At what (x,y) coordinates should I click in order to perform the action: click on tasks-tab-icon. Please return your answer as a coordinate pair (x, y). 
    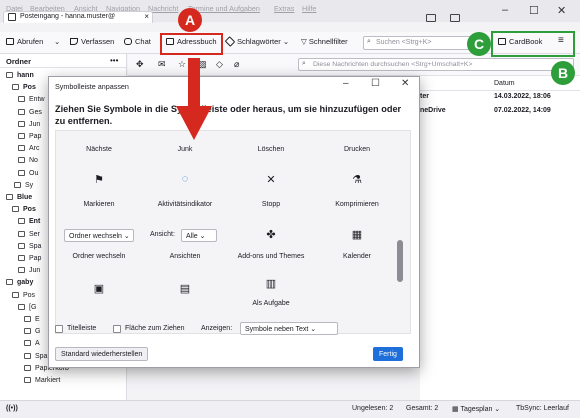
    Looking at the image, I should click on (455, 18).